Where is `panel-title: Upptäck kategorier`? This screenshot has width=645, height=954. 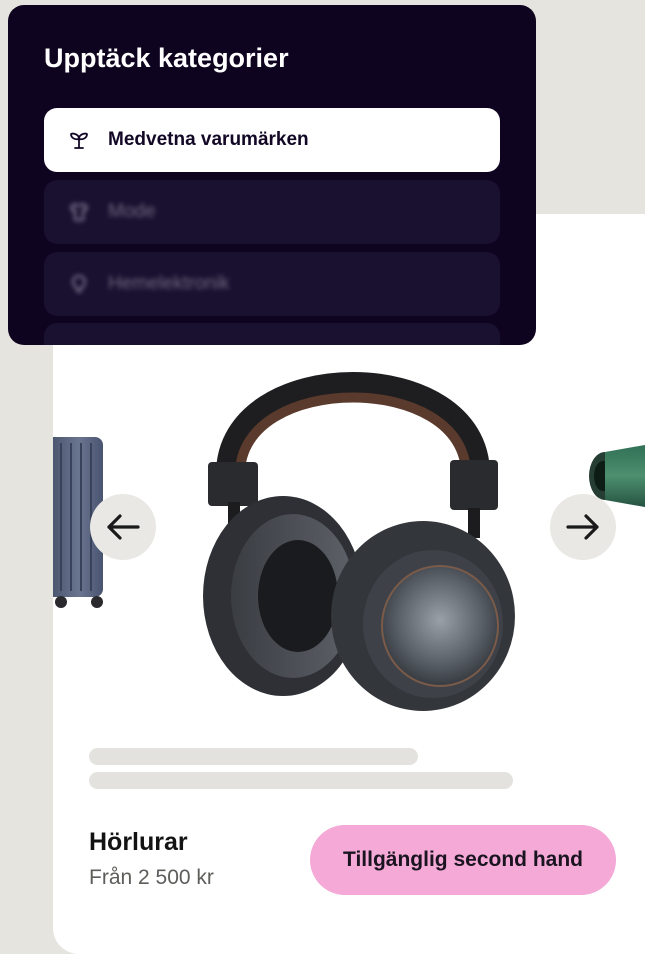 panel-title: Upptäck kategorier is located at coordinates (166, 58).